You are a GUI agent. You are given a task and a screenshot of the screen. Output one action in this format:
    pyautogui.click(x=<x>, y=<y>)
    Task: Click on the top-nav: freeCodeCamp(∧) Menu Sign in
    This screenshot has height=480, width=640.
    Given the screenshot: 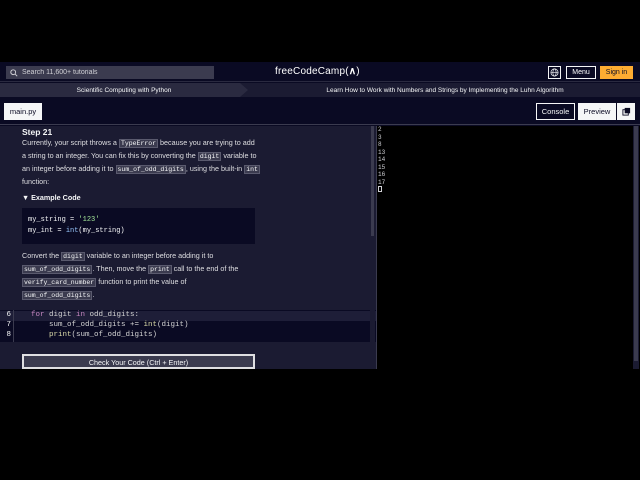 What is the action you would take?
    pyautogui.click(x=320, y=72)
    